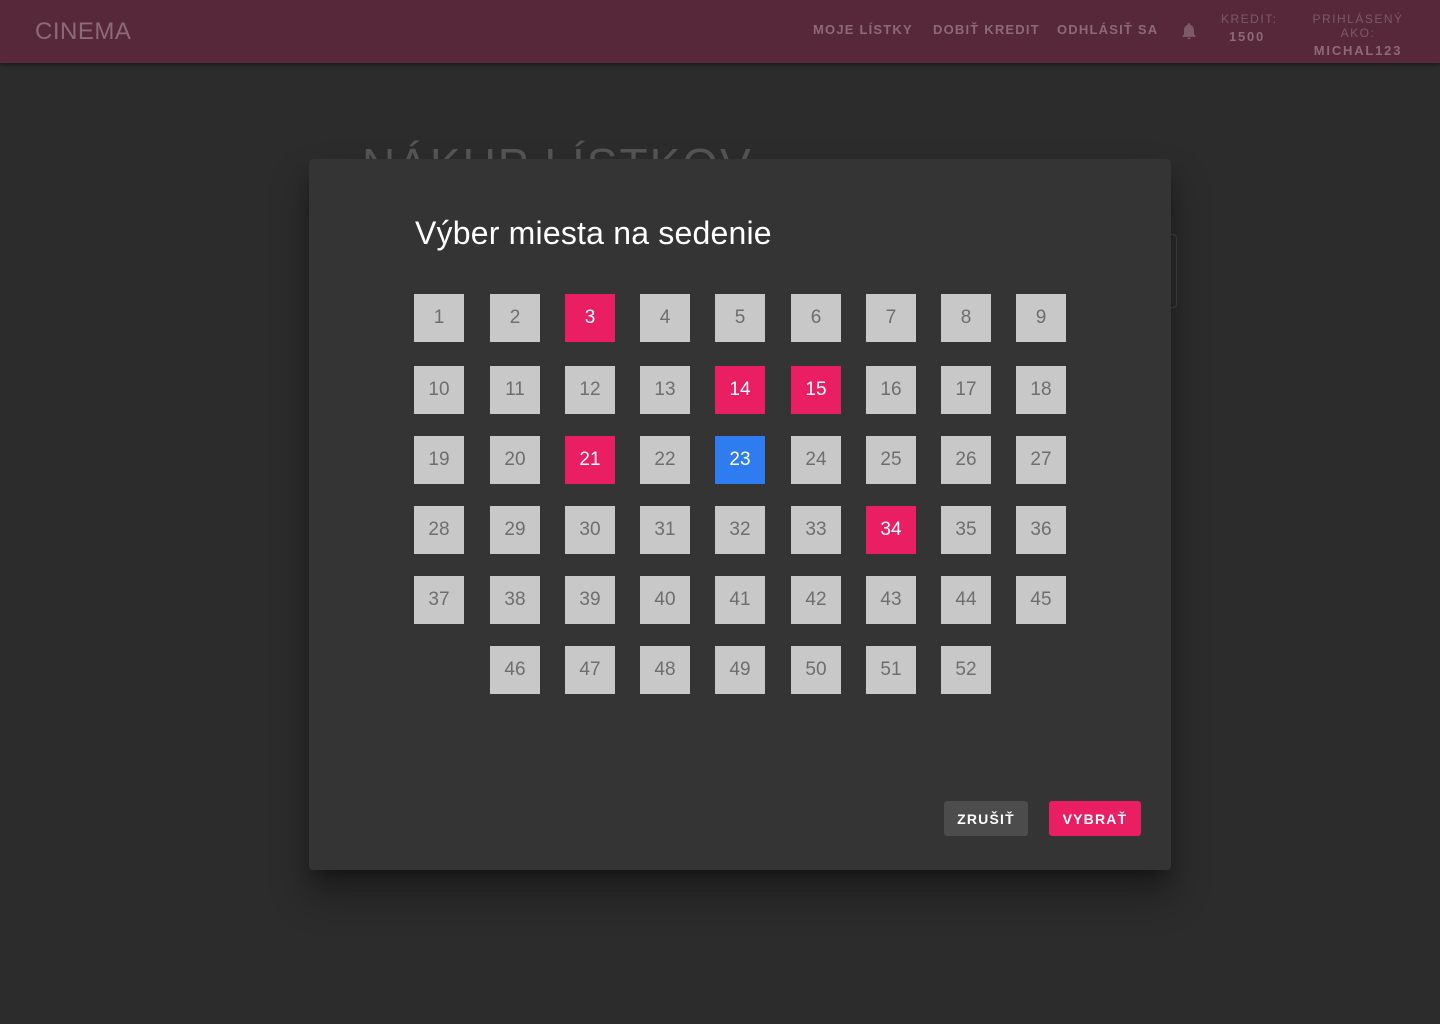  I want to click on seat-46: 46, so click(515, 670).